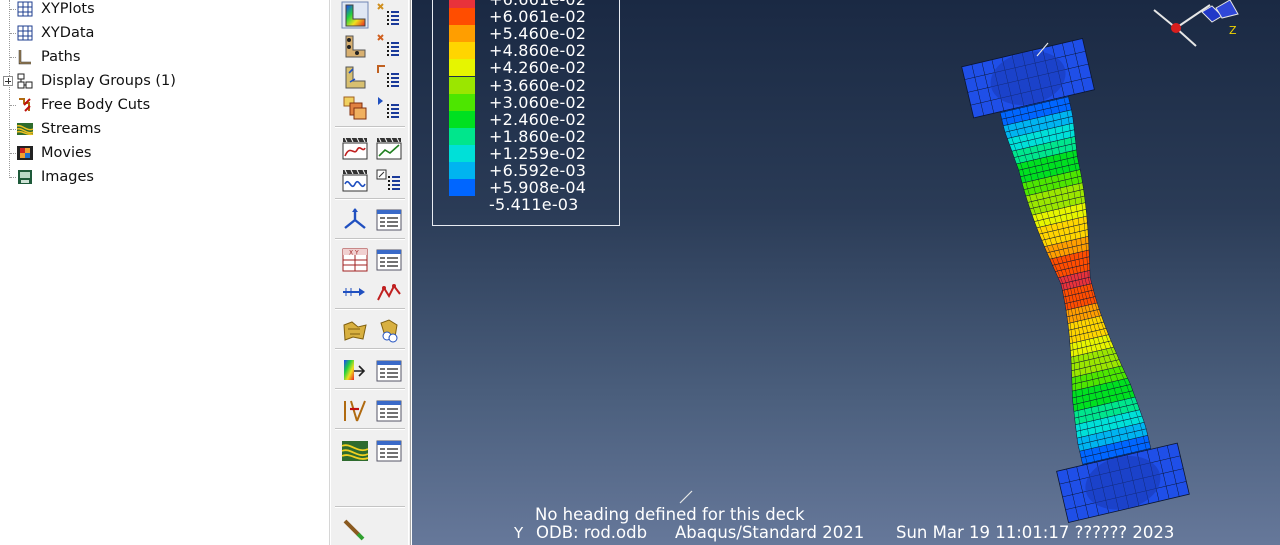  Describe the element at coordinates (68, 9) in the screenshot. I see `tree-item-label: XYPlots` at that location.